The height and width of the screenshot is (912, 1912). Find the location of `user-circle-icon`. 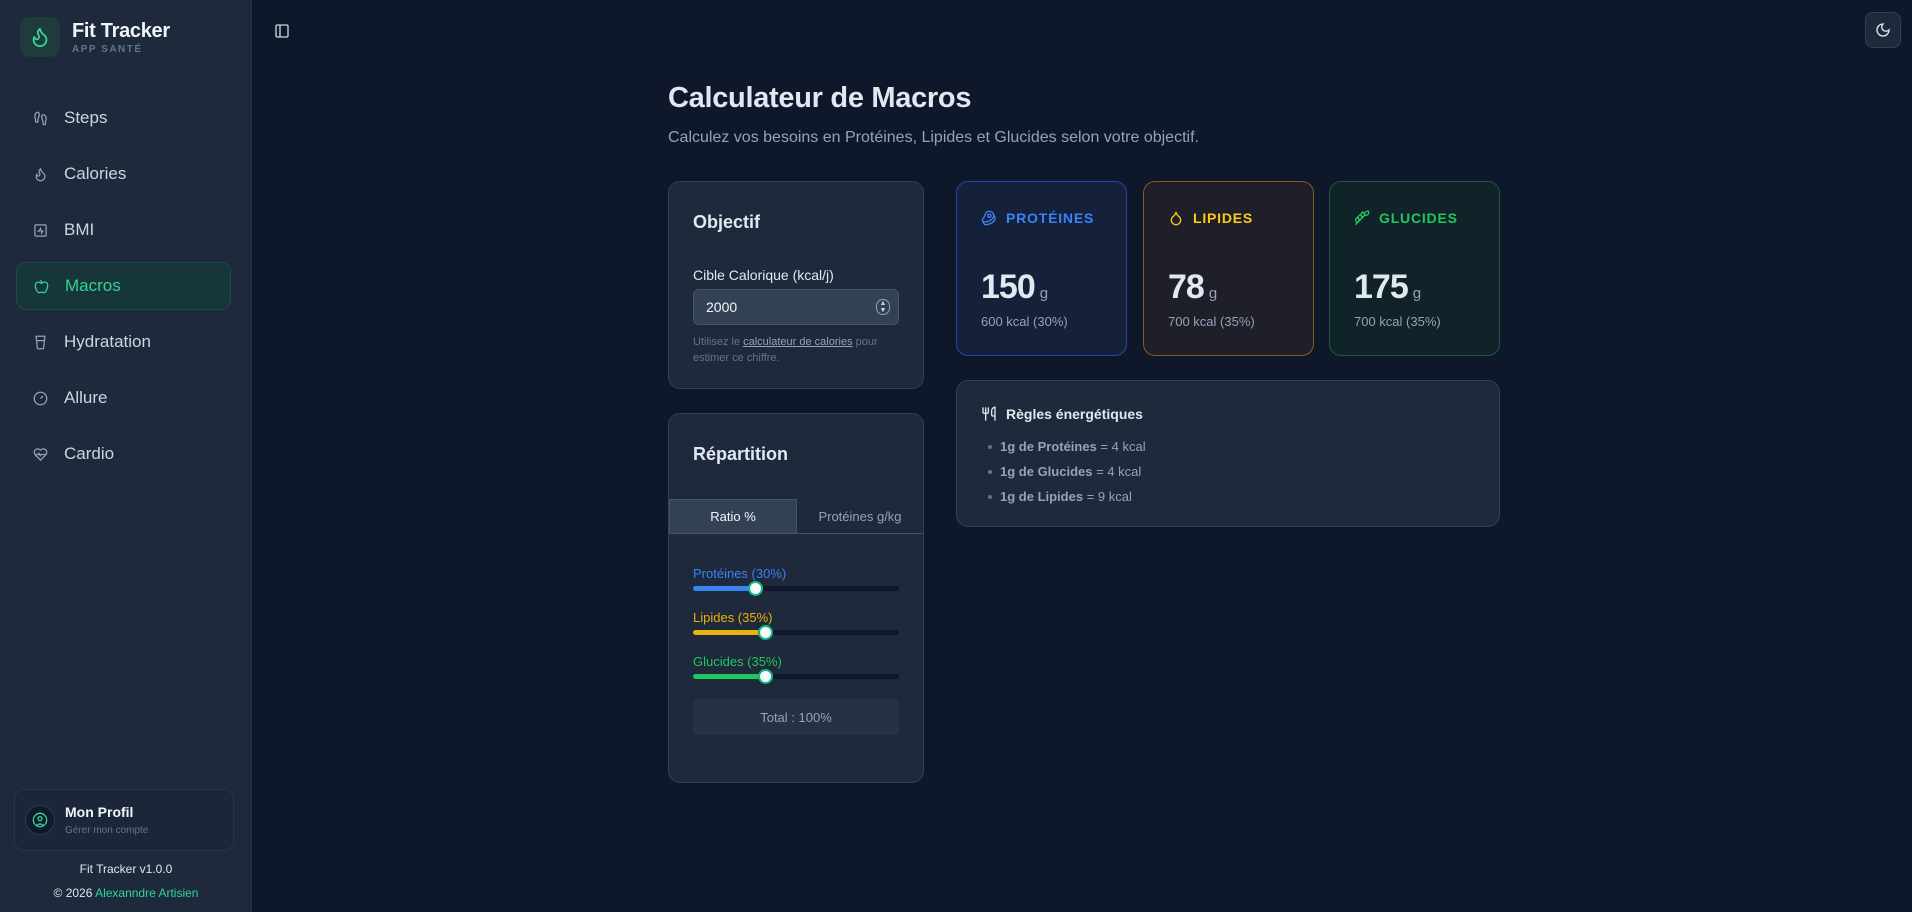

user-circle-icon is located at coordinates (40, 820).